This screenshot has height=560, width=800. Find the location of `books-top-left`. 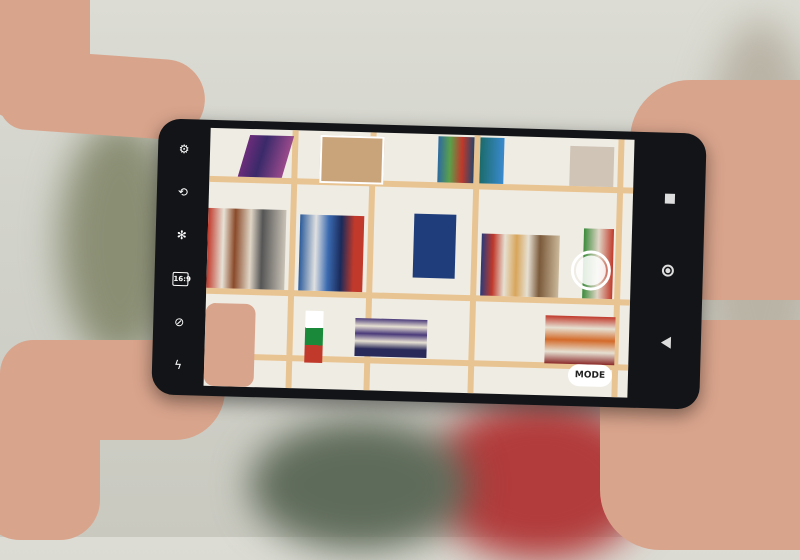

books-top-left is located at coordinates (266, 156).